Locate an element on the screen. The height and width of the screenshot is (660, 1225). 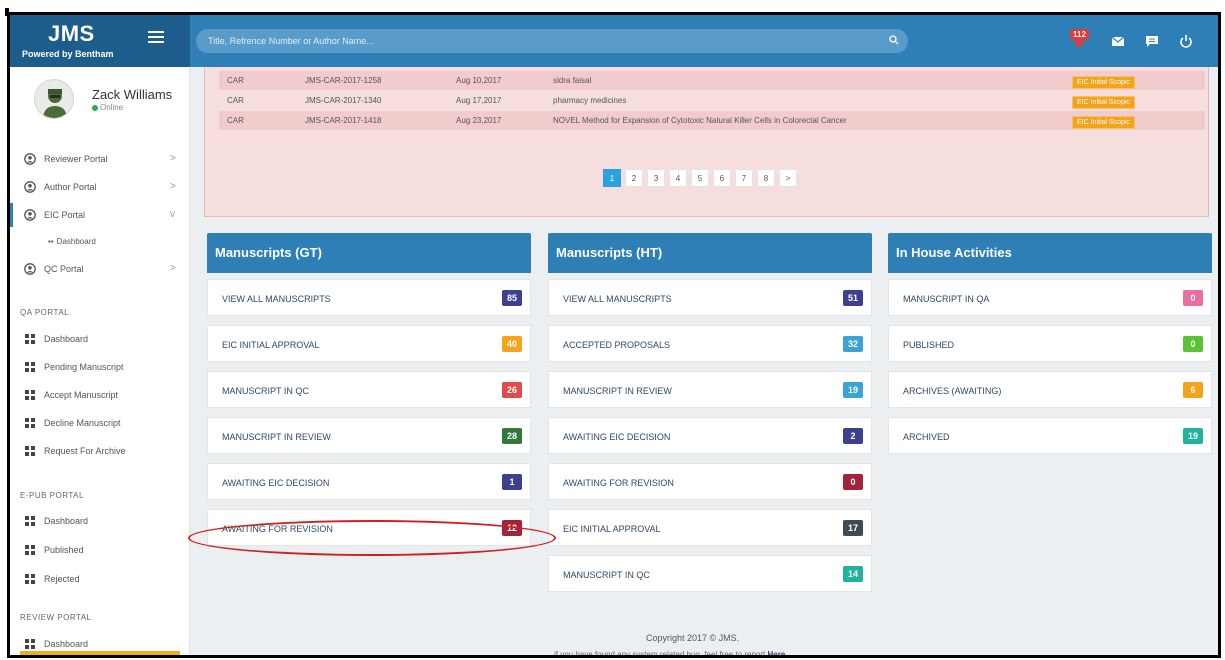
card-ht-awaiting-for-revision: AWAITING FOR REVISION 0 is located at coordinates (710, 481).